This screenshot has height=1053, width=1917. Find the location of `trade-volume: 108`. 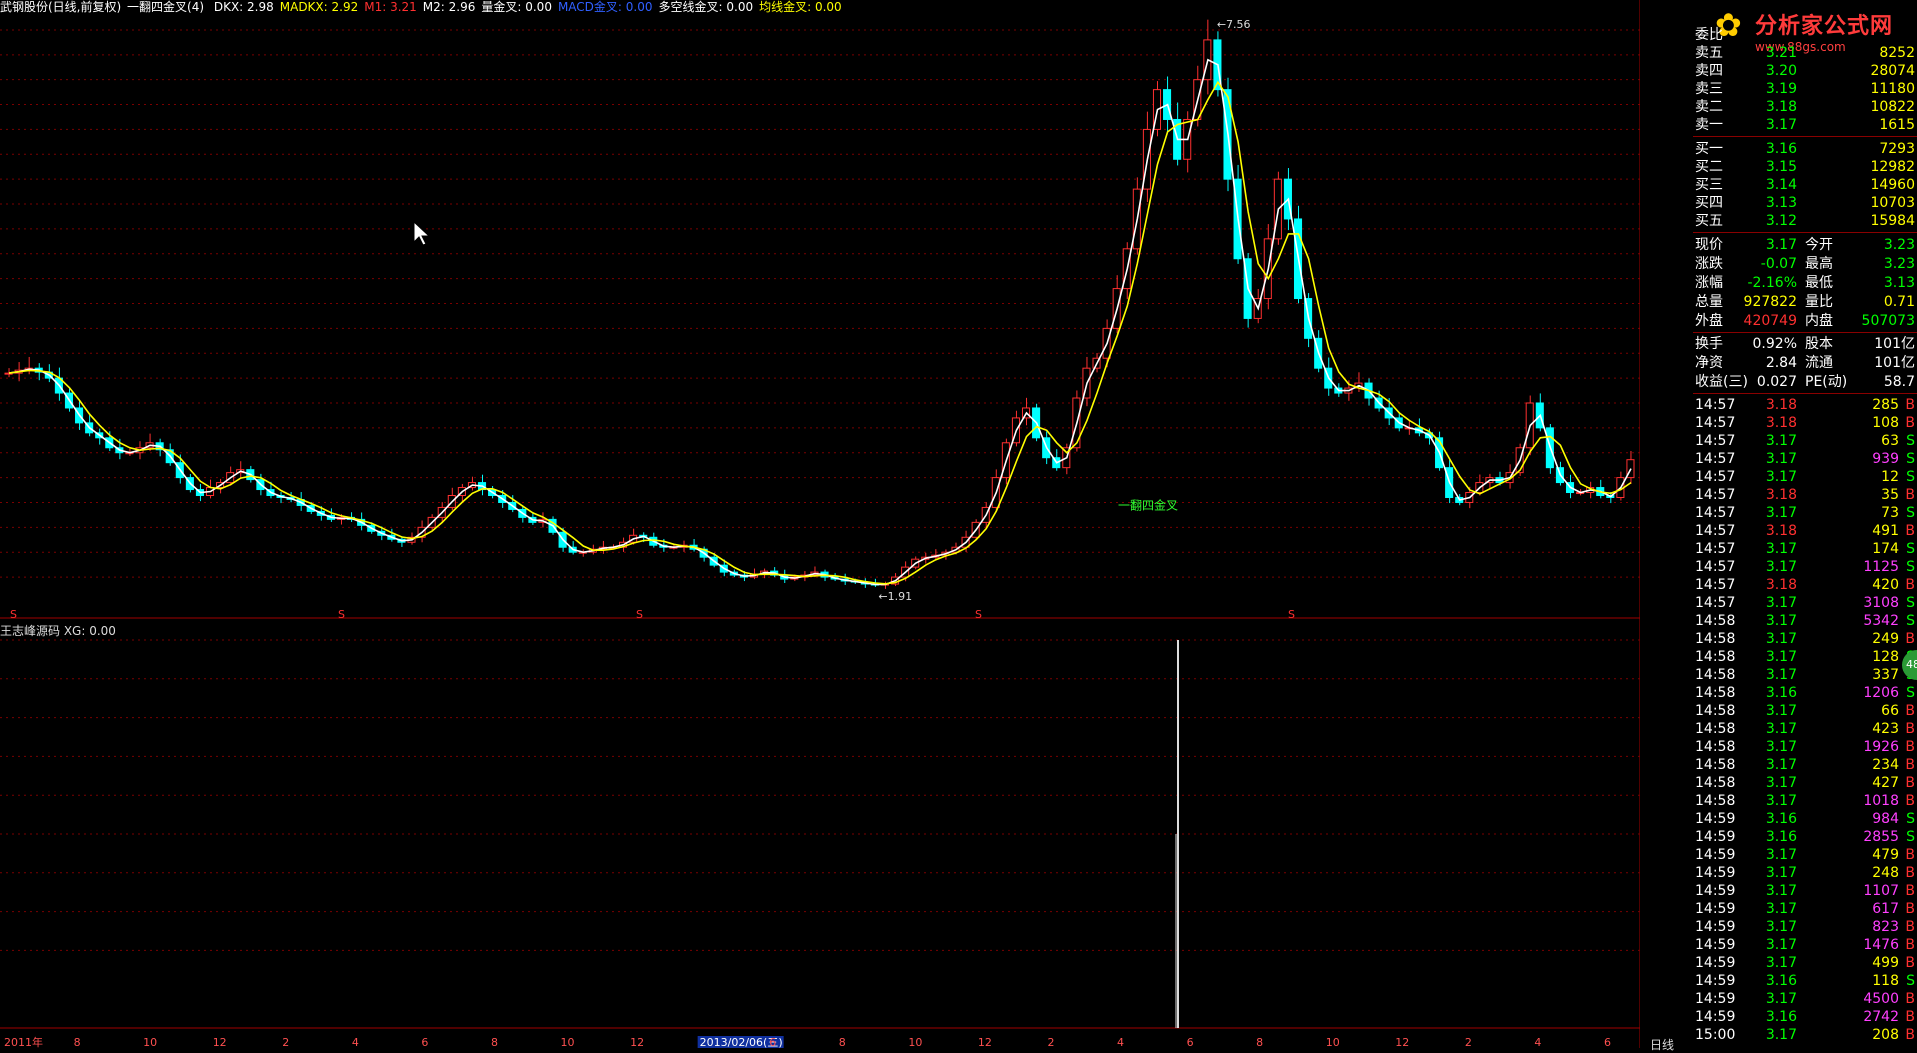

trade-volume: 108 is located at coordinates (1885, 423).